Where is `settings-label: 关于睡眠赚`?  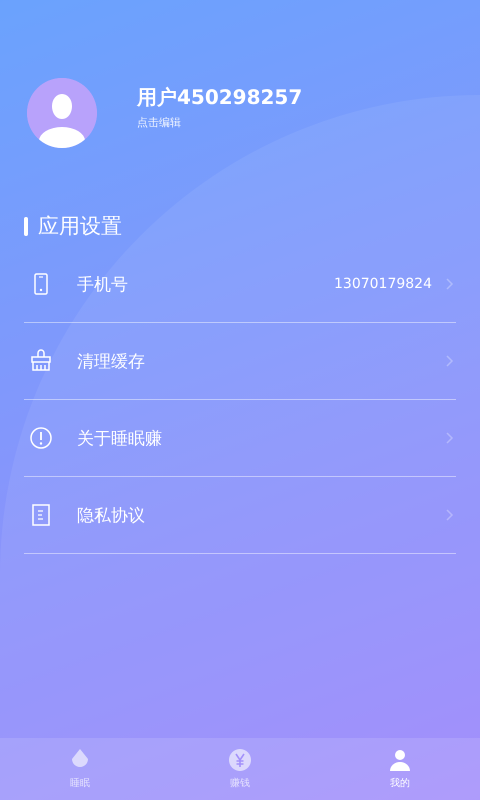 settings-label: 关于睡眠赚 is located at coordinates (120, 439).